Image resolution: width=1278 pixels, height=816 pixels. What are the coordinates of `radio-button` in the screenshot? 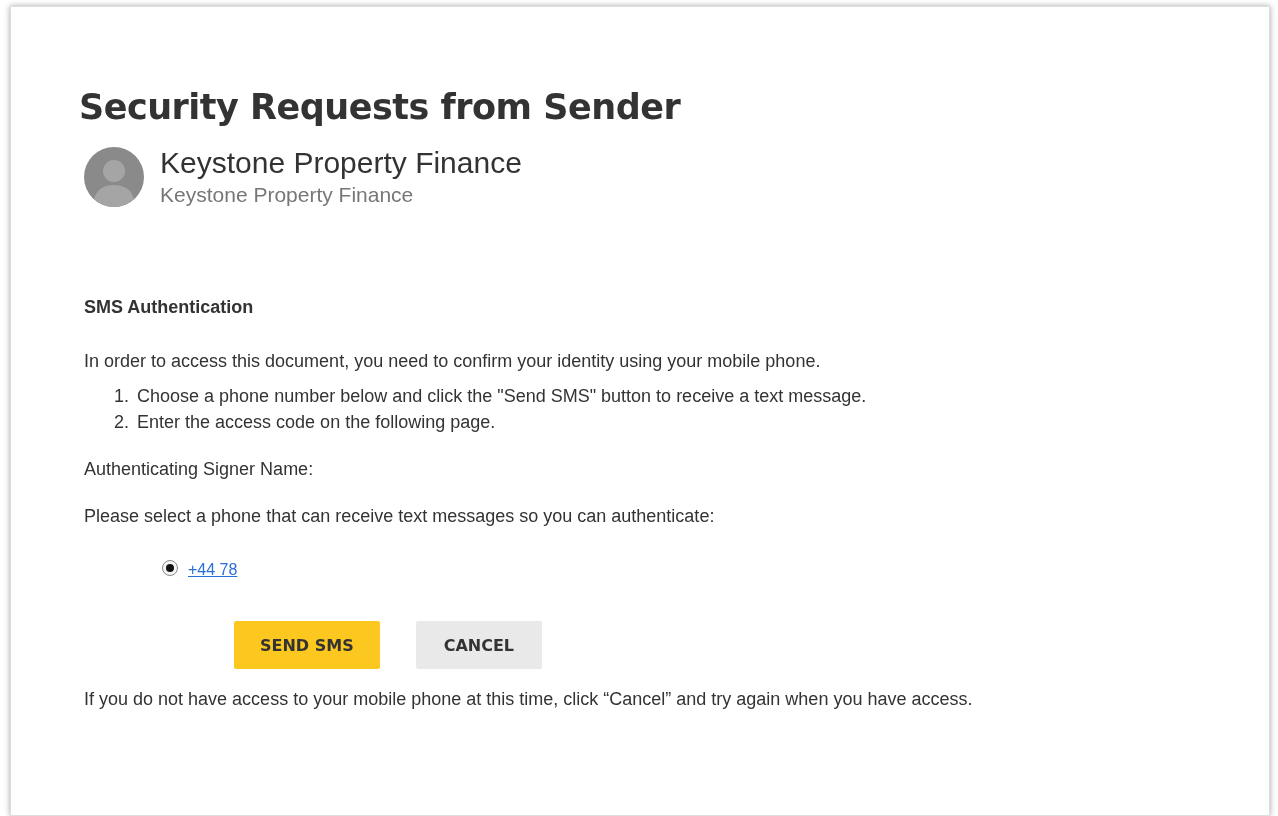 It's located at (170, 568).